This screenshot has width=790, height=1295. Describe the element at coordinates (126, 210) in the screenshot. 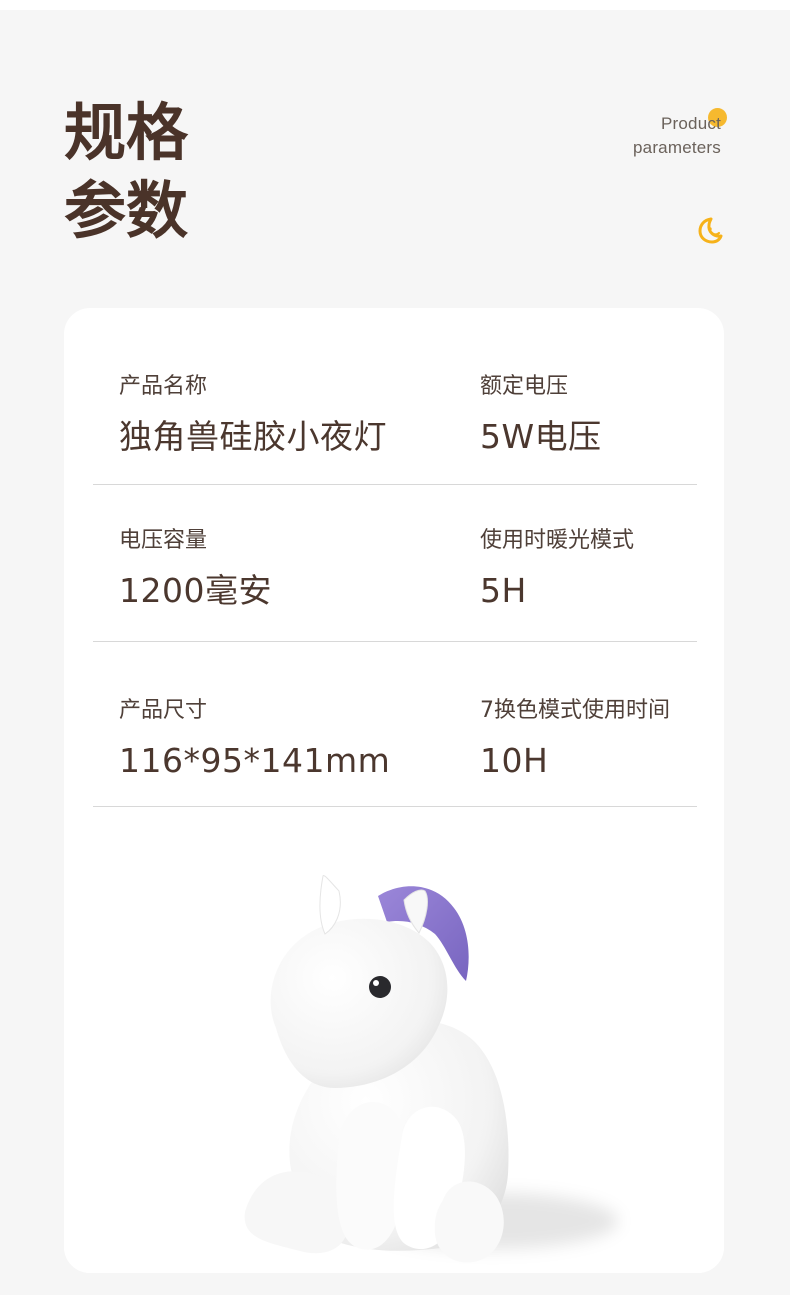

I see `title-line-2: 参数` at that location.